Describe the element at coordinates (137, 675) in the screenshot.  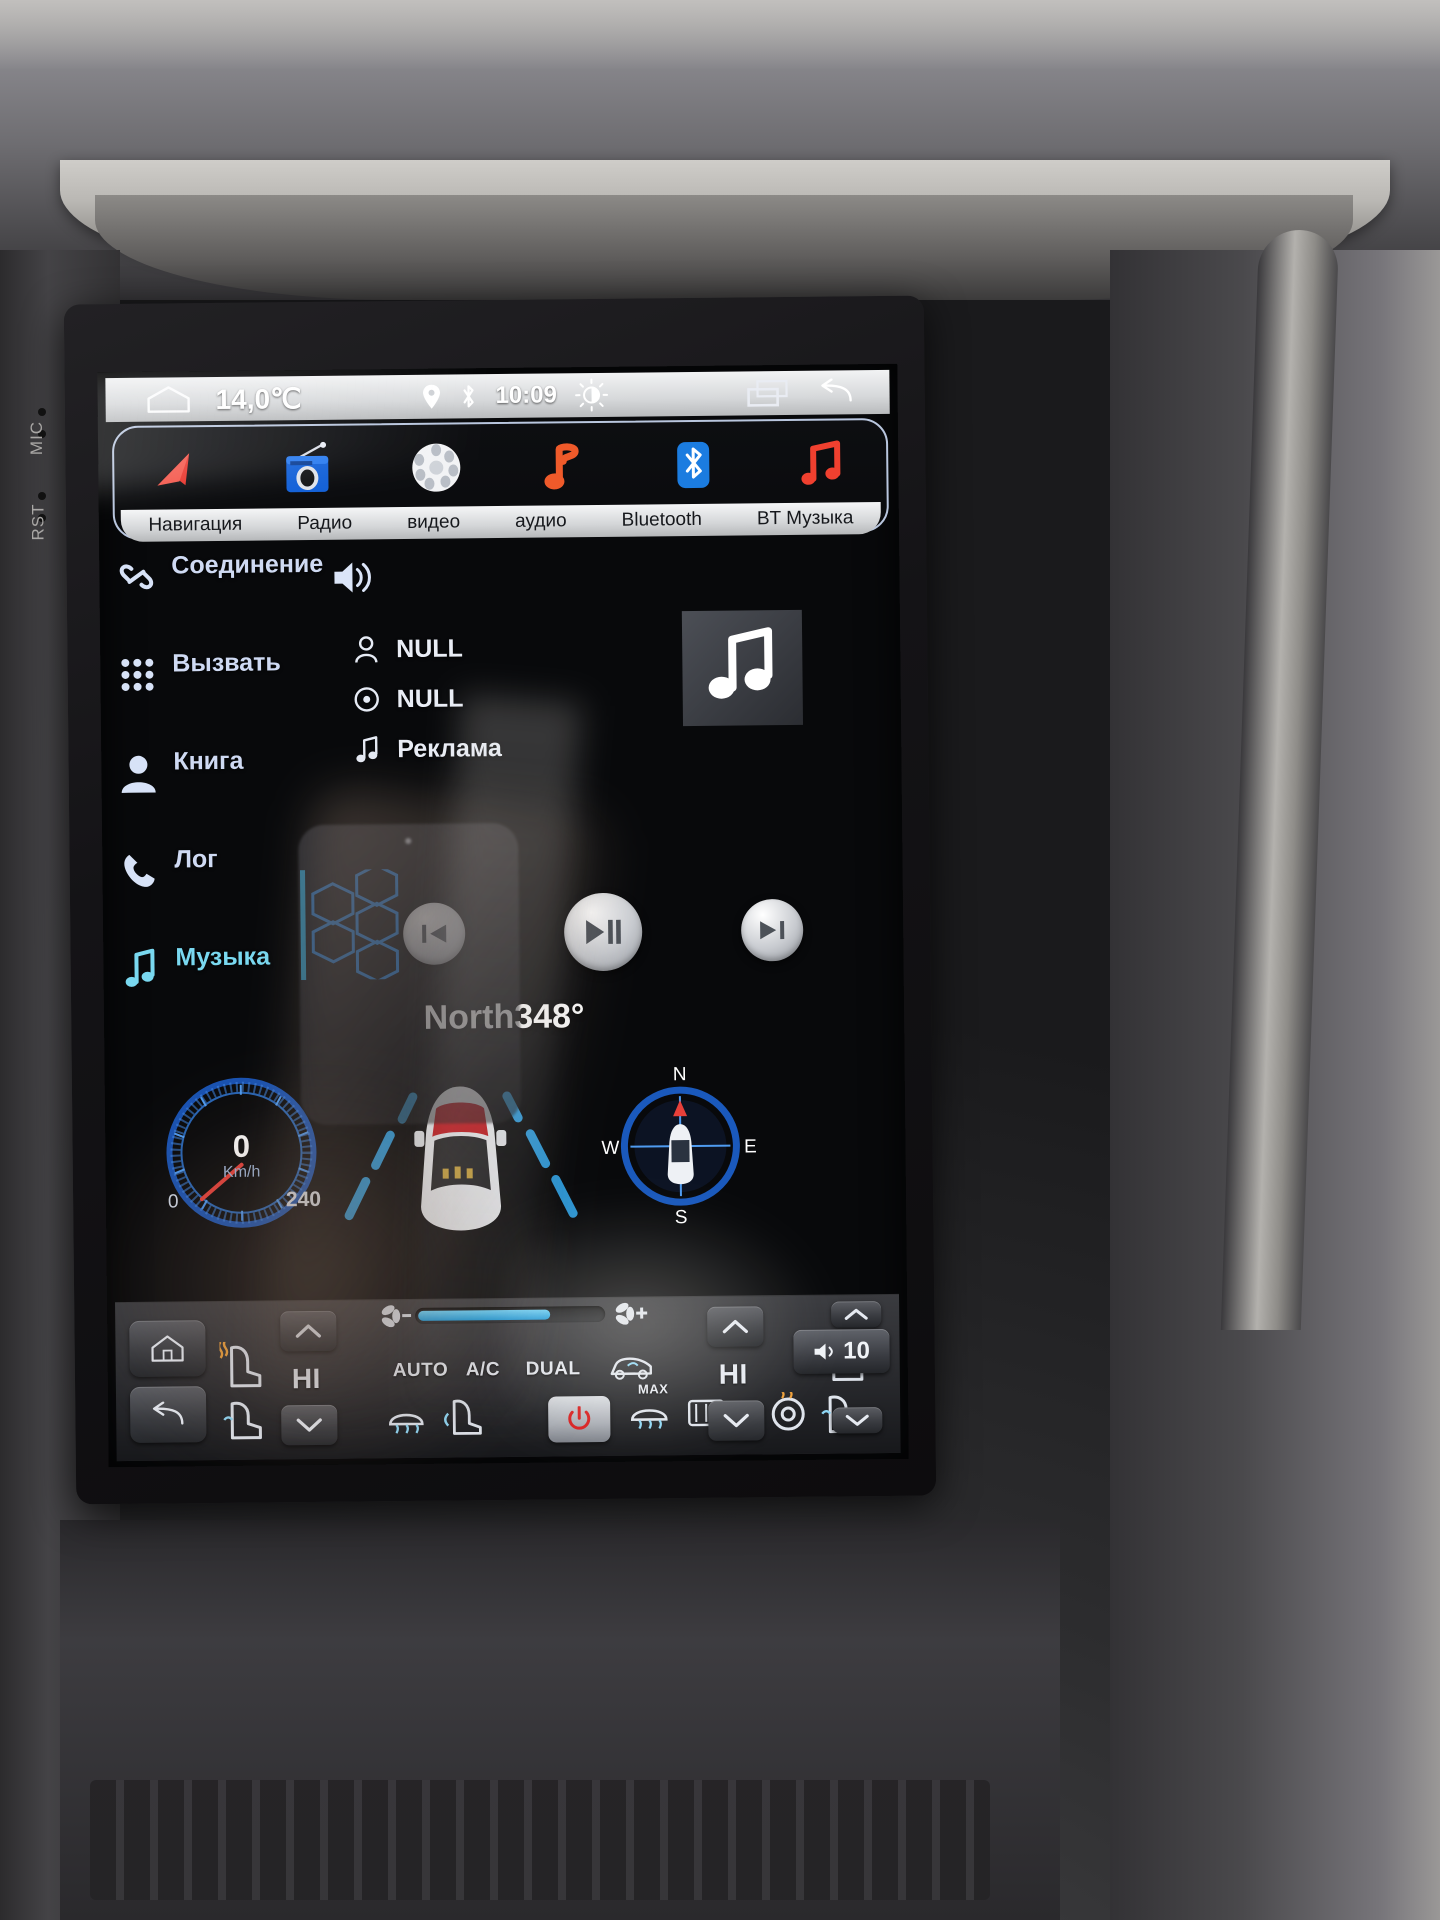
I see `dialpad-icon` at that location.